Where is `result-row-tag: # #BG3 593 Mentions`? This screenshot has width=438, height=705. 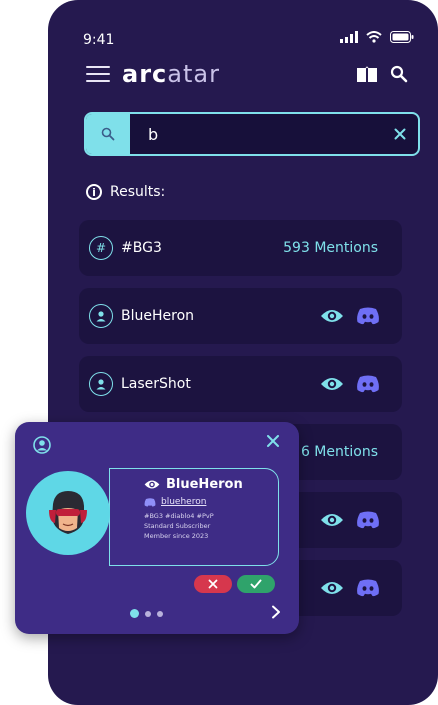
result-row-tag: # #BG3 593 Mentions is located at coordinates (240, 248).